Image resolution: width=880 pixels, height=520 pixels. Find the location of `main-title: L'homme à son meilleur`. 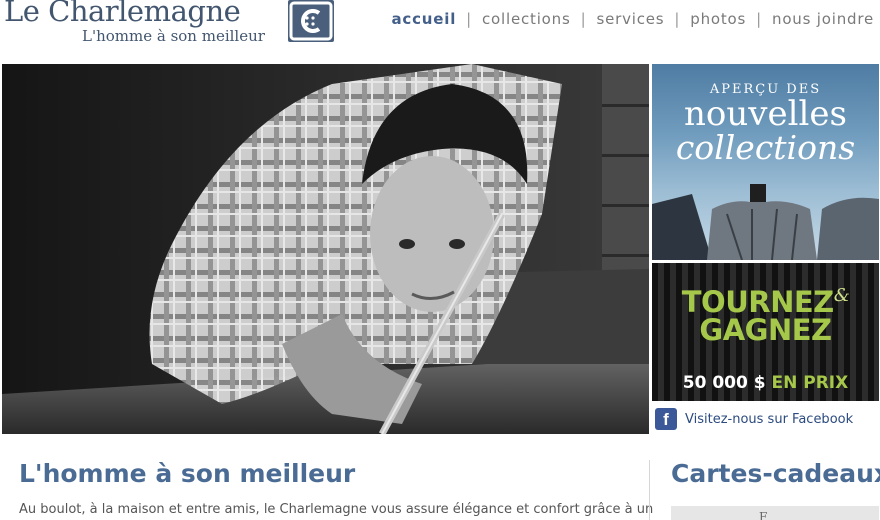

main-title: L'homme à son meilleur is located at coordinates (187, 473).